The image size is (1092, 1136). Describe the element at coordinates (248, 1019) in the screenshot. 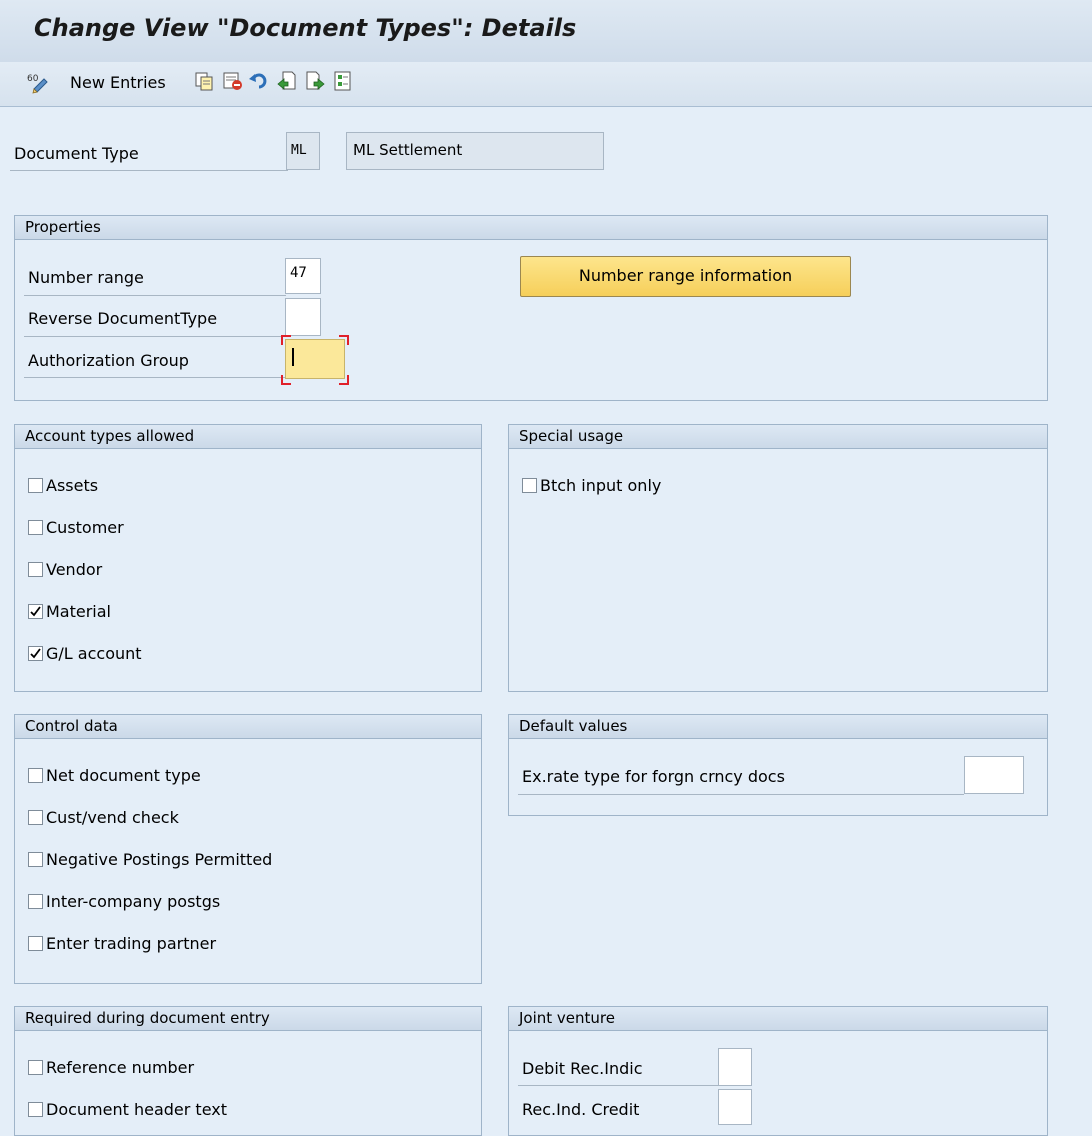

I see `required-entry-group-title: Required during document entry` at that location.